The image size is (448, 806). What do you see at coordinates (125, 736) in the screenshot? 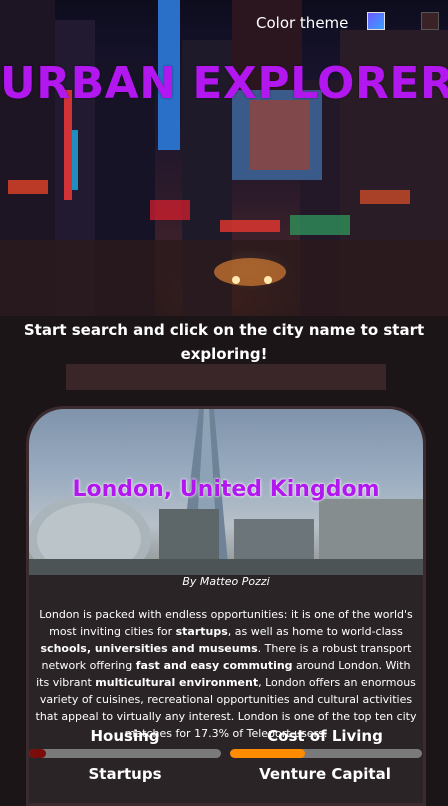
I see `score-label-housing: Housing` at bounding box center [125, 736].